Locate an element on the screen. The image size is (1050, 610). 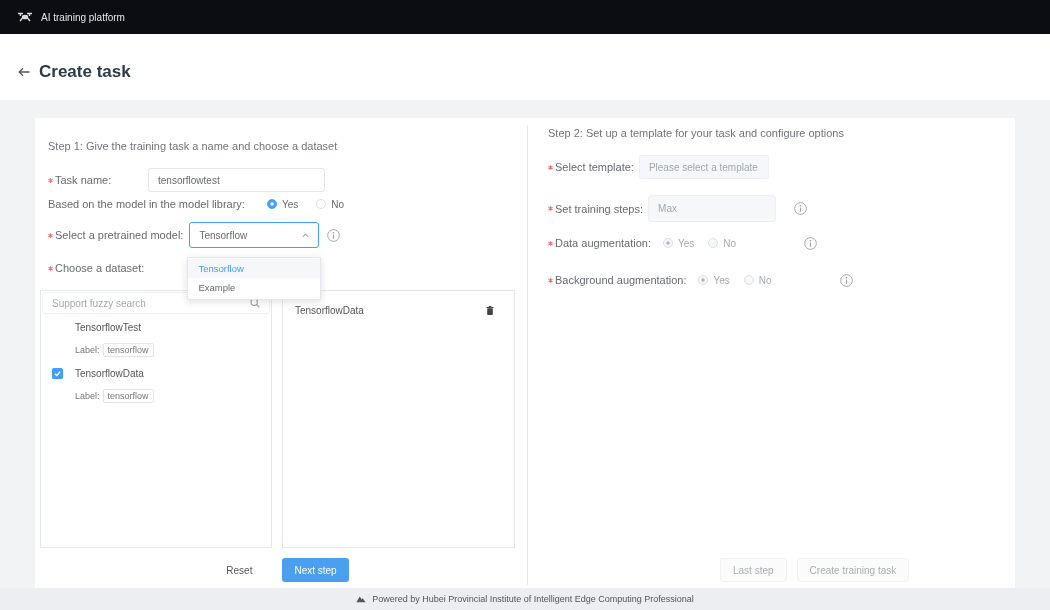
dataset-item: TensorflowTest is located at coordinates (156, 327).